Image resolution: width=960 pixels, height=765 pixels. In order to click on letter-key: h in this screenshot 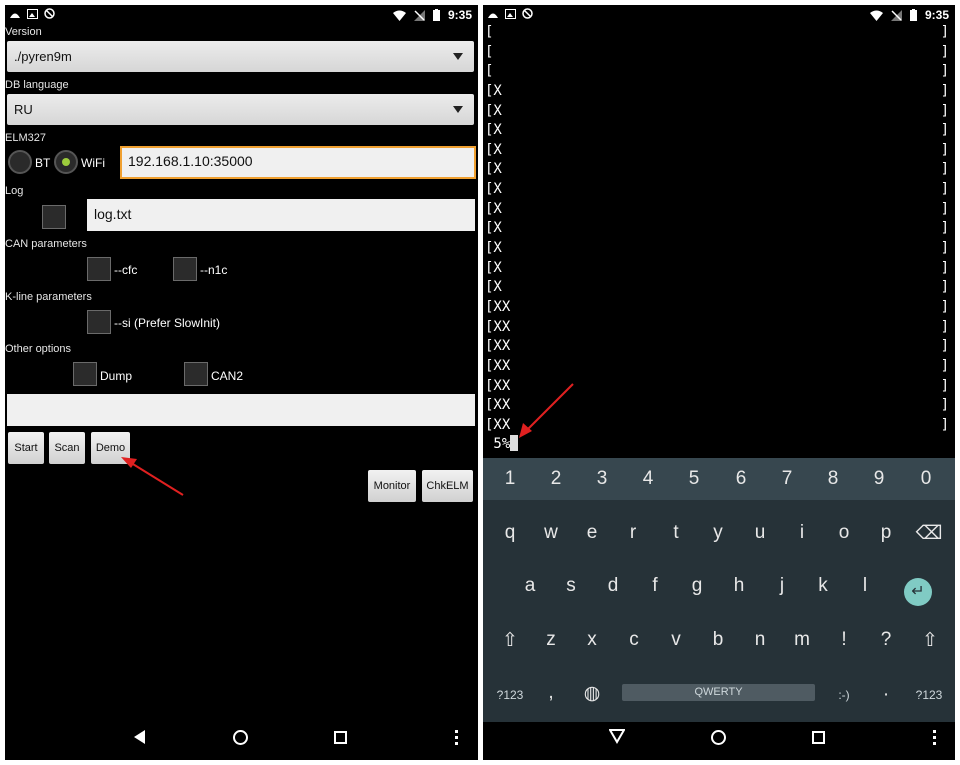, I will do `click(739, 586)`.